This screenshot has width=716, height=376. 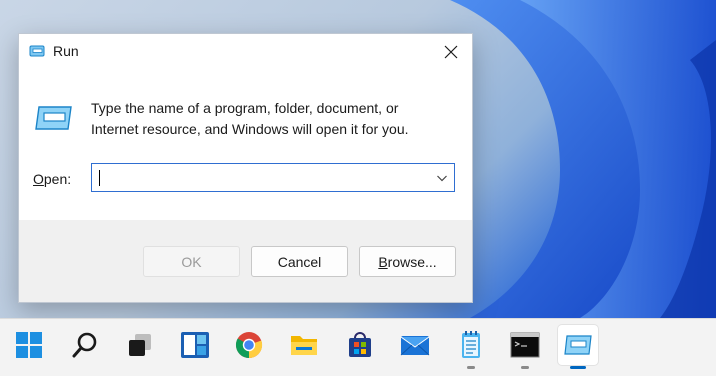 What do you see at coordinates (383, 261) in the screenshot?
I see `browse-mnemonic: B` at bounding box center [383, 261].